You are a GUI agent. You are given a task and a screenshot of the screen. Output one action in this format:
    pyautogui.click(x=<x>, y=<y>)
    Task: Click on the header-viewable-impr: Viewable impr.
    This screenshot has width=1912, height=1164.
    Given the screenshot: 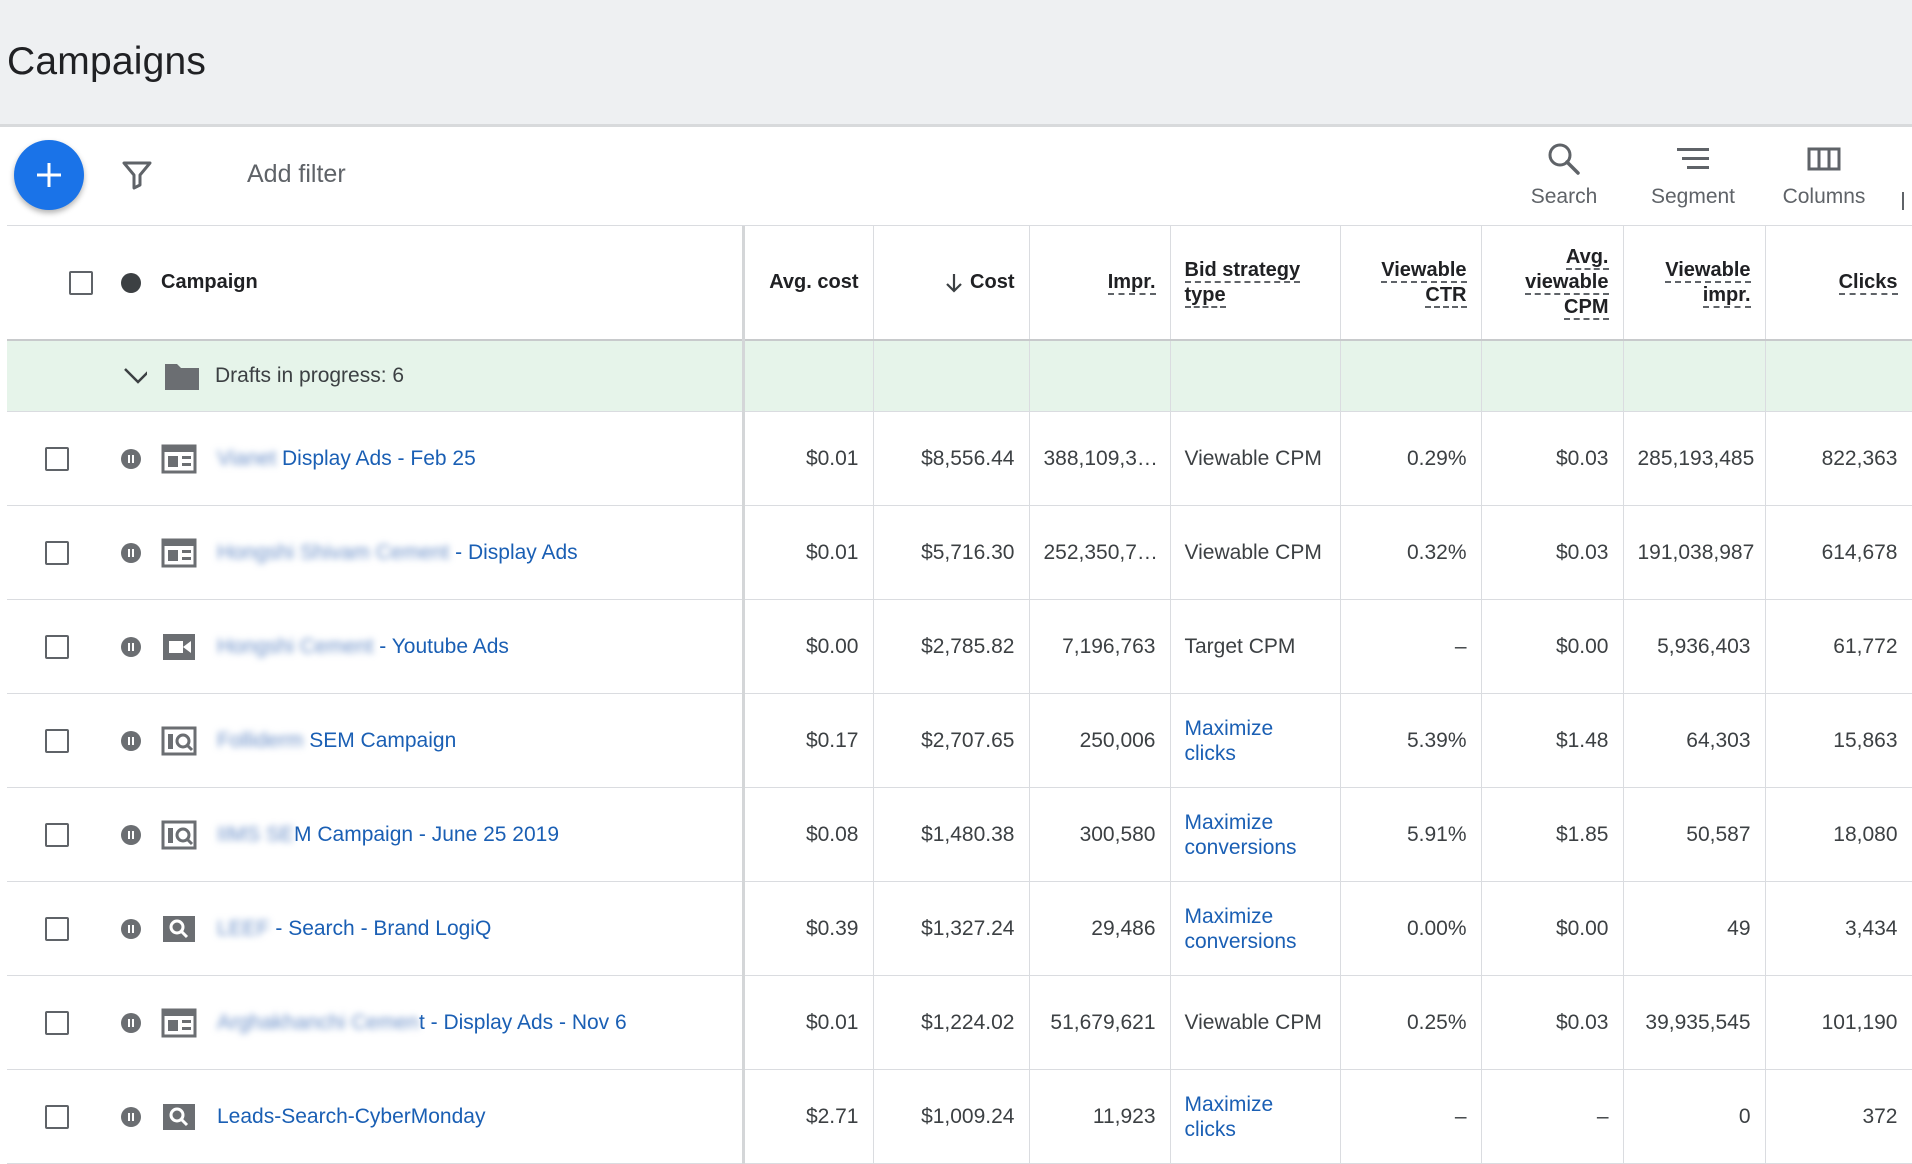 What is the action you would take?
    pyautogui.click(x=1694, y=283)
    